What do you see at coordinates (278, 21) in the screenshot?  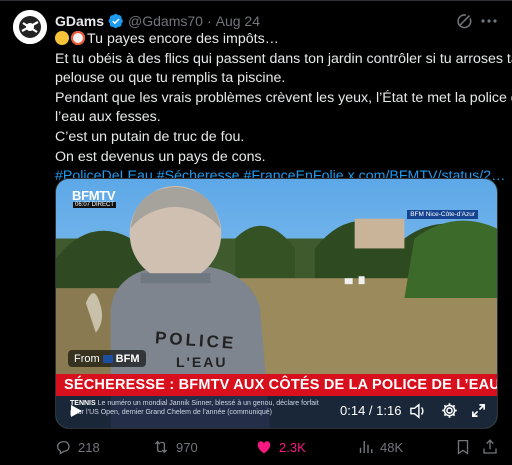 I see `tweet-header: GDams @Gdams70 · Aug 24` at bounding box center [278, 21].